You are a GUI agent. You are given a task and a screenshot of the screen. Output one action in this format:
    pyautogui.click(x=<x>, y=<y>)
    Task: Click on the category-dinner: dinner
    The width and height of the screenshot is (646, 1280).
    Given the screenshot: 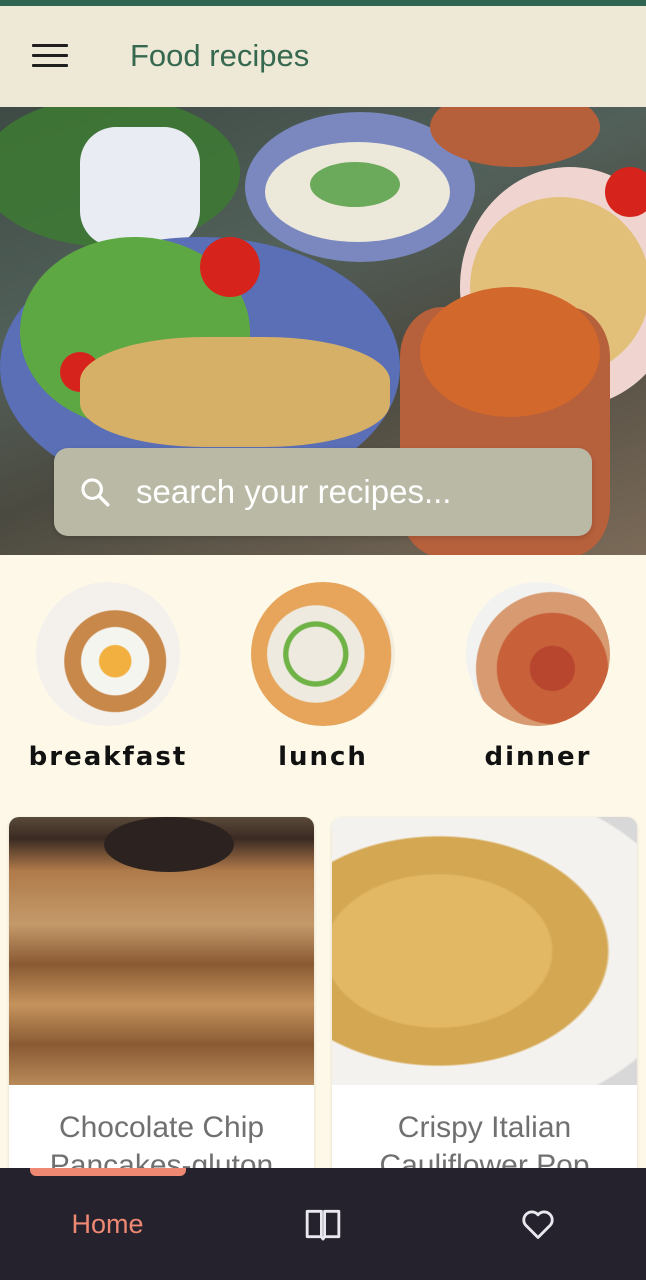 What is the action you would take?
    pyautogui.click(x=538, y=677)
    